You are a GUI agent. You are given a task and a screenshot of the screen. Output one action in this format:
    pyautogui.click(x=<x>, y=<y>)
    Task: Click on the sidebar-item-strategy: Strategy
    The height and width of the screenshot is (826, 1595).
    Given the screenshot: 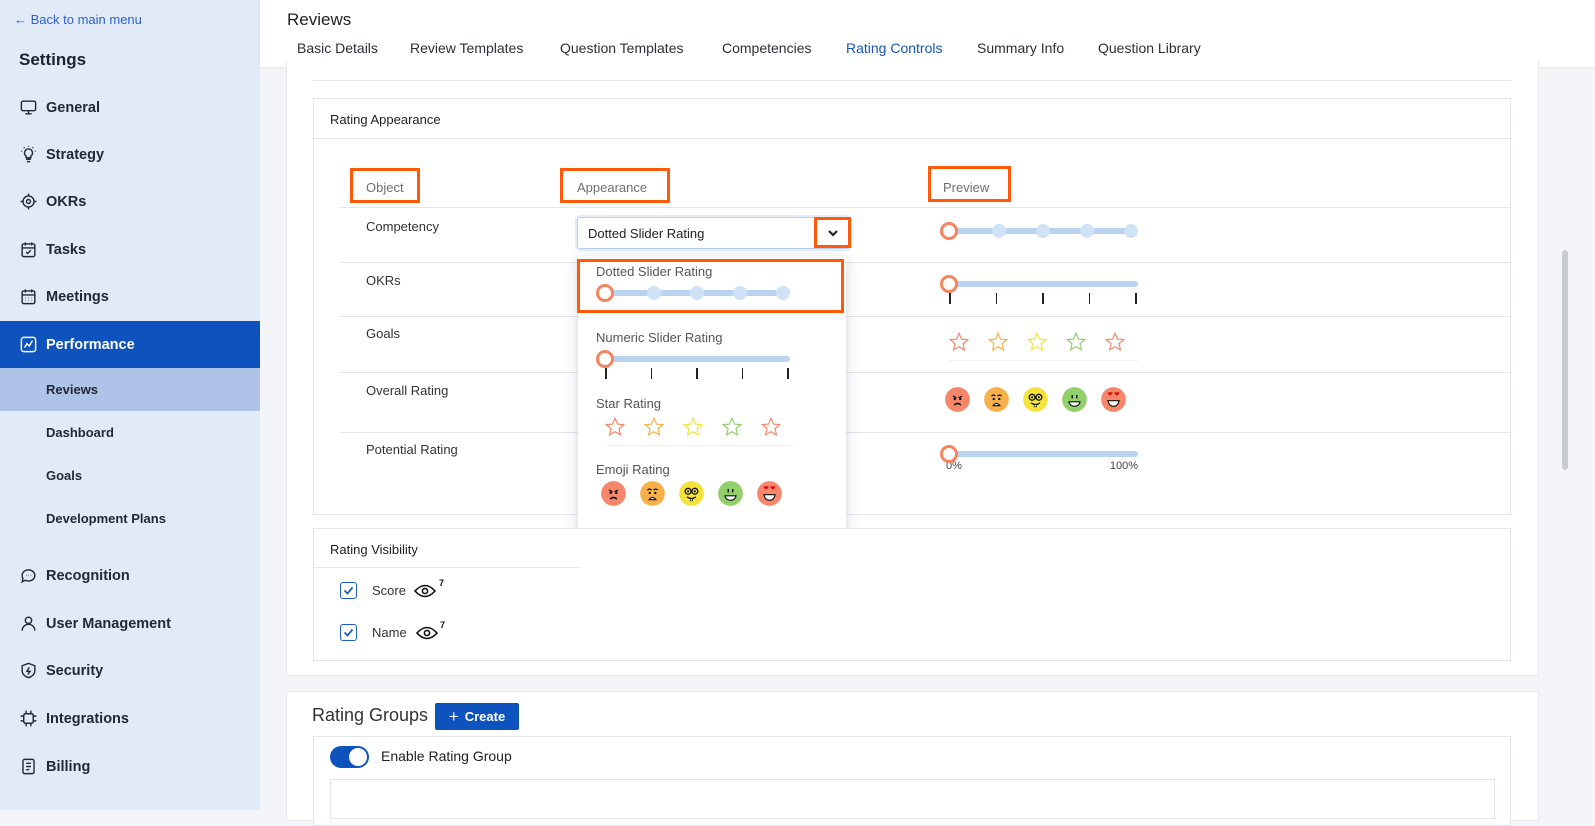 What is the action you would take?
    pyautogui.click(x=130, y=154)
    